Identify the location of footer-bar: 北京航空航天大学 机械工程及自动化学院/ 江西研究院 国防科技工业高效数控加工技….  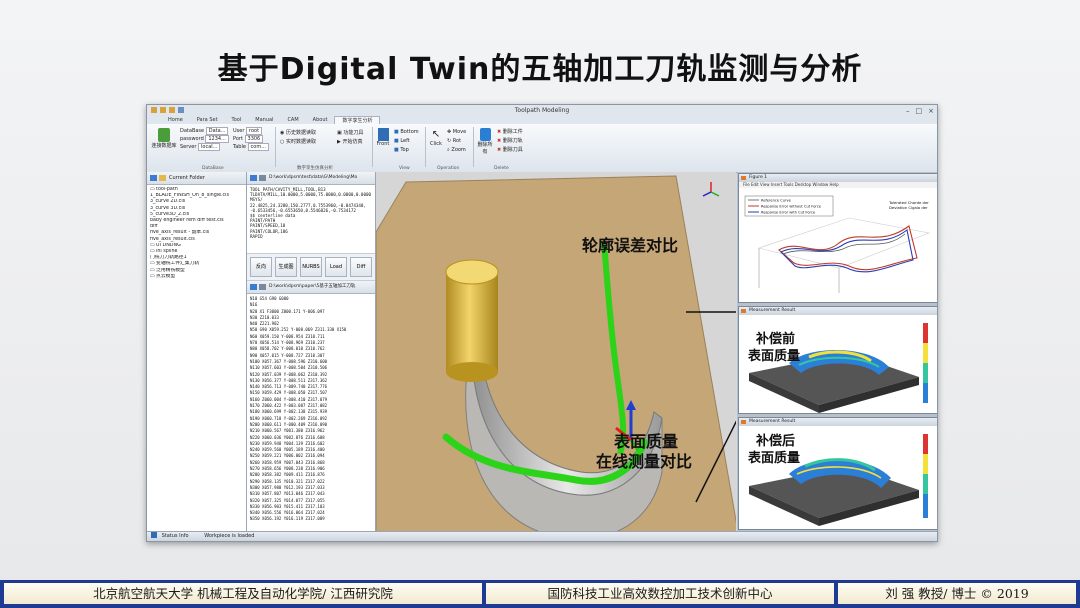
(540, 594).